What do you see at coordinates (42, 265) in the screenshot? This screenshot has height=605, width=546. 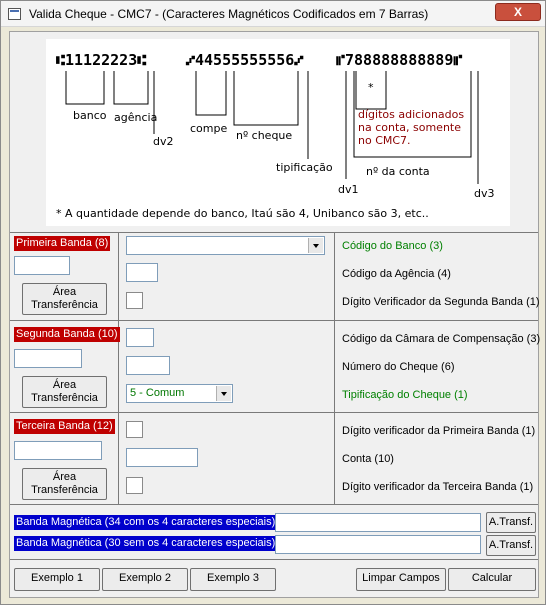 I see `band-1-input` at bounding box center [42, 265].